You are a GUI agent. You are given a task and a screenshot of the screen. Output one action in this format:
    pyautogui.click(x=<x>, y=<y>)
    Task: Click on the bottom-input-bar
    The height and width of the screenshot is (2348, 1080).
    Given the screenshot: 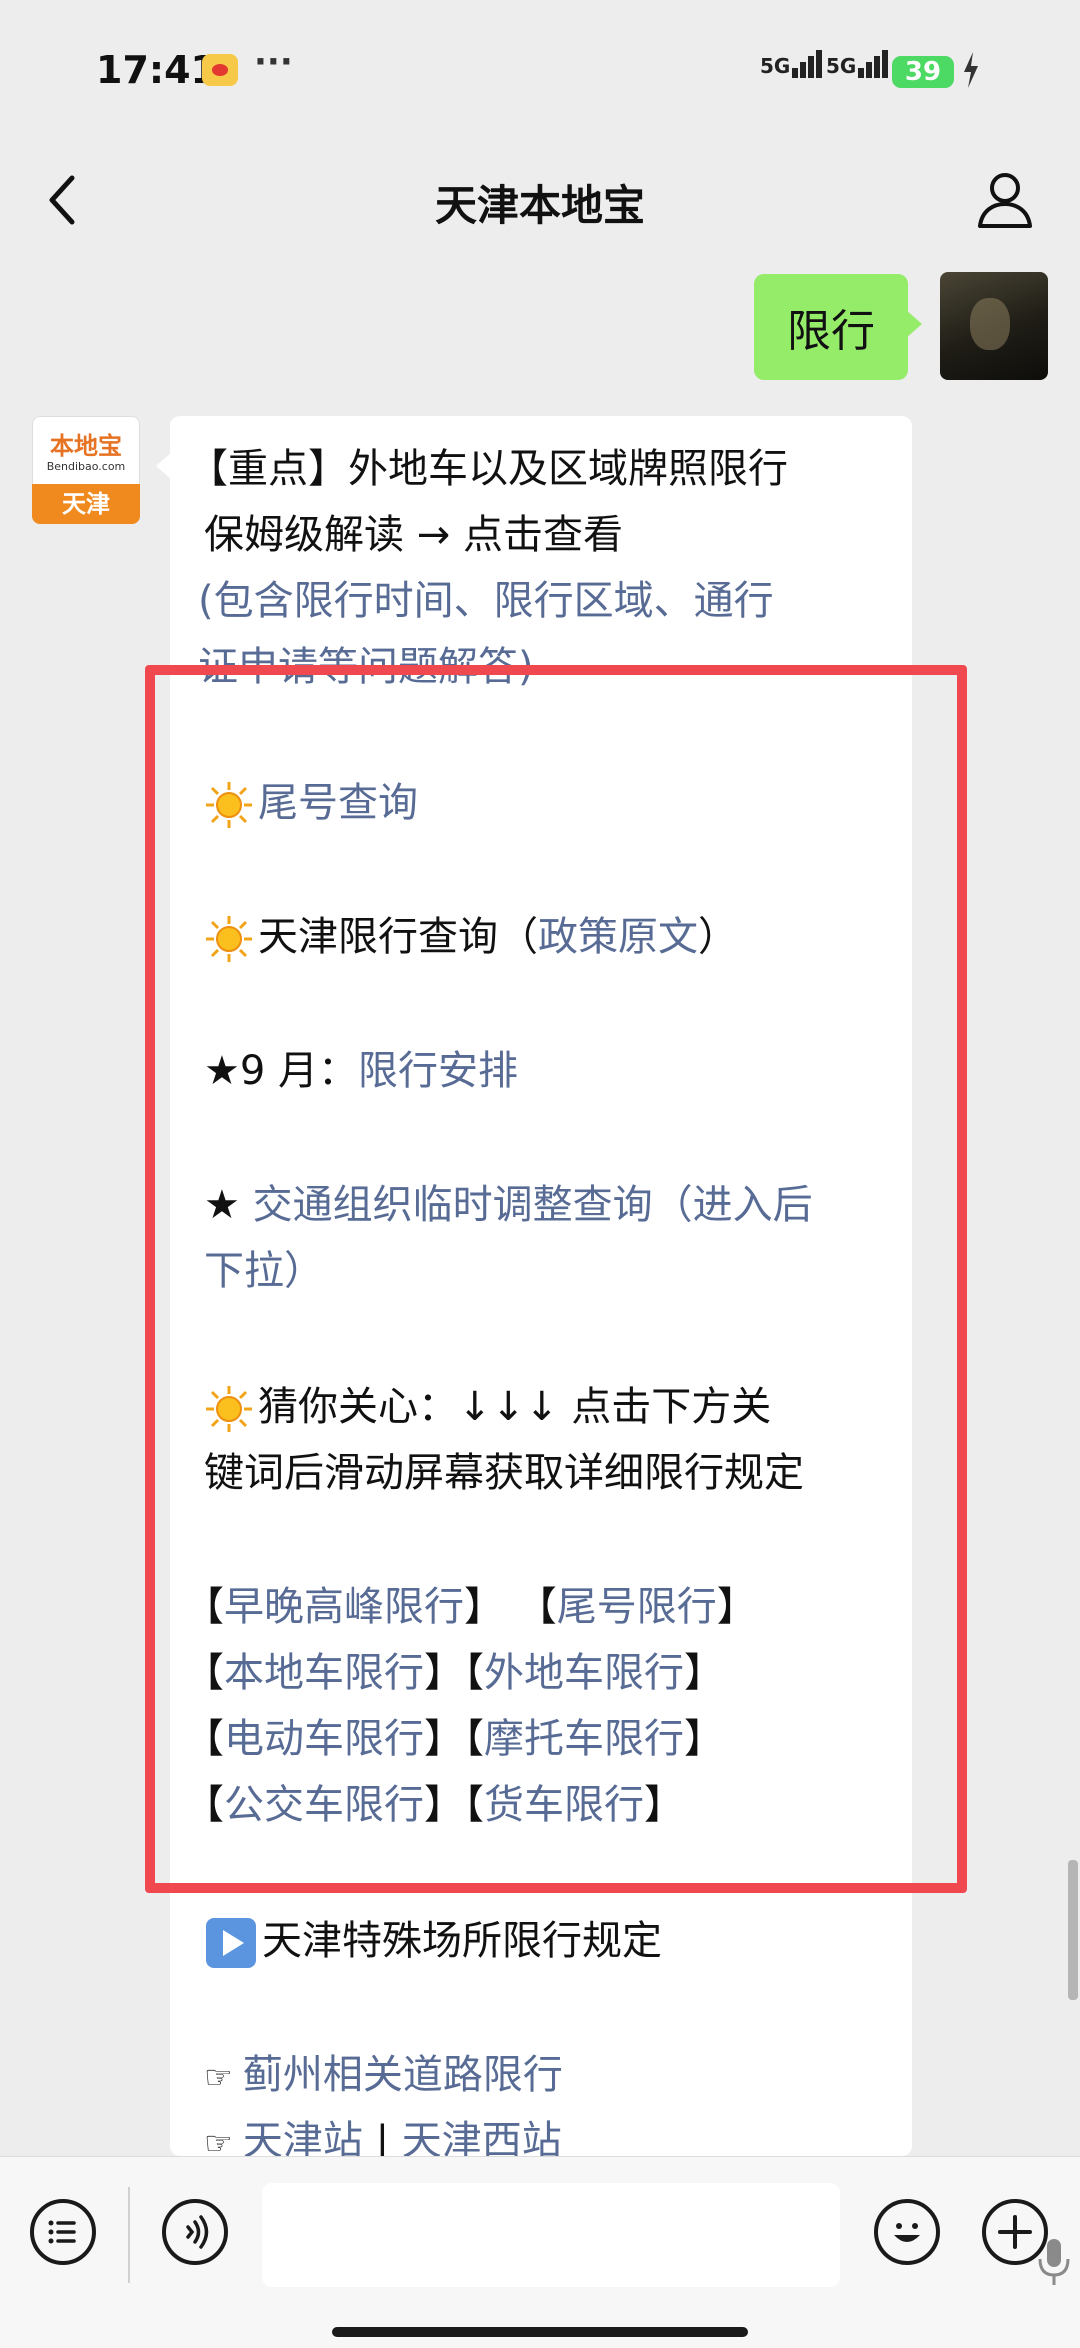 What is the action you would take?
    pyautogui.click(x=540, y=2252)
    